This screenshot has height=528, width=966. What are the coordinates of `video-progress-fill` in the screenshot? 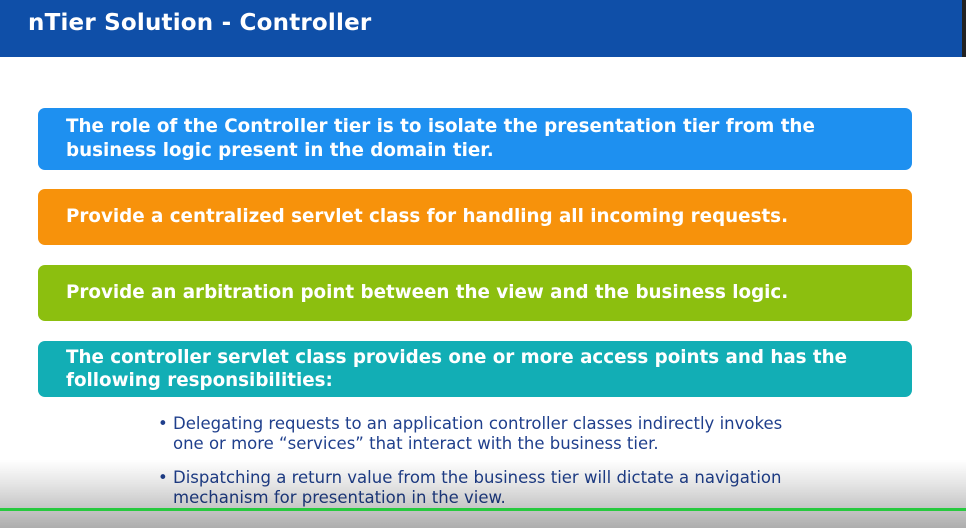 It's located at (483, 509).